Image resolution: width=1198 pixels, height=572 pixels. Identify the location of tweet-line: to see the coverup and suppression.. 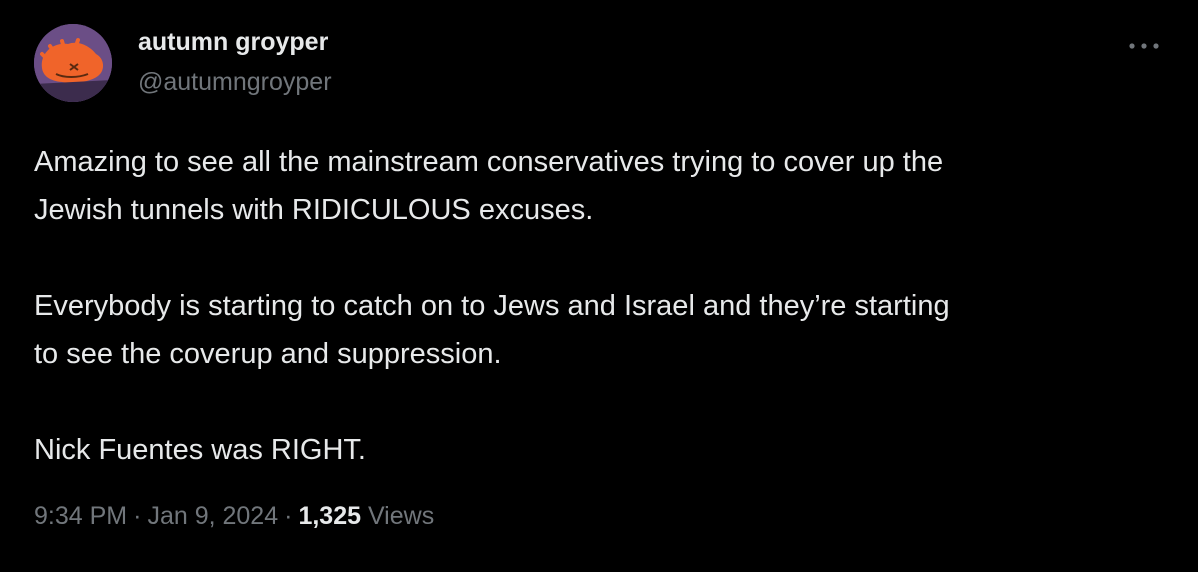
(268, 354).